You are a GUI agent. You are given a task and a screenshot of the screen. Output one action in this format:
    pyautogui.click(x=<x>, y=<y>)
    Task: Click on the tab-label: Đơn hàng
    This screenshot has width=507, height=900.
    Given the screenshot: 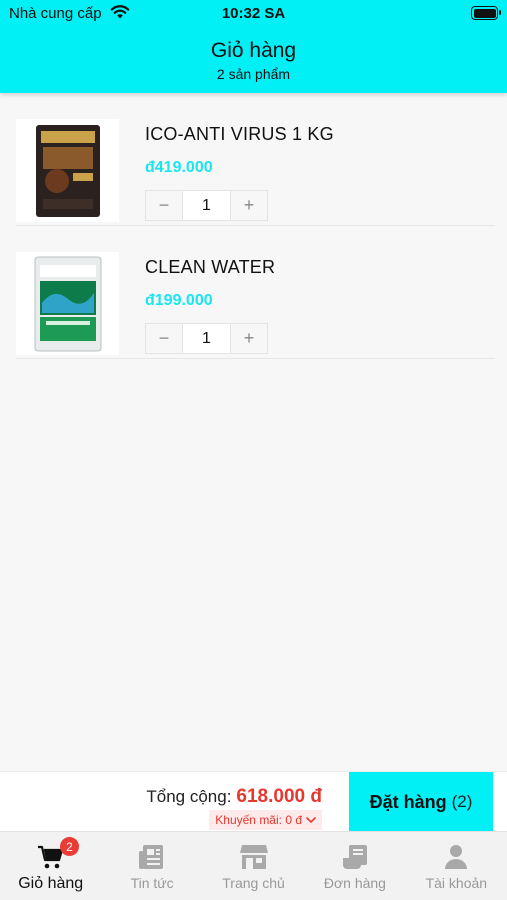 What is the action you would take?
    pyautogui.click(x=354, y=883)
    